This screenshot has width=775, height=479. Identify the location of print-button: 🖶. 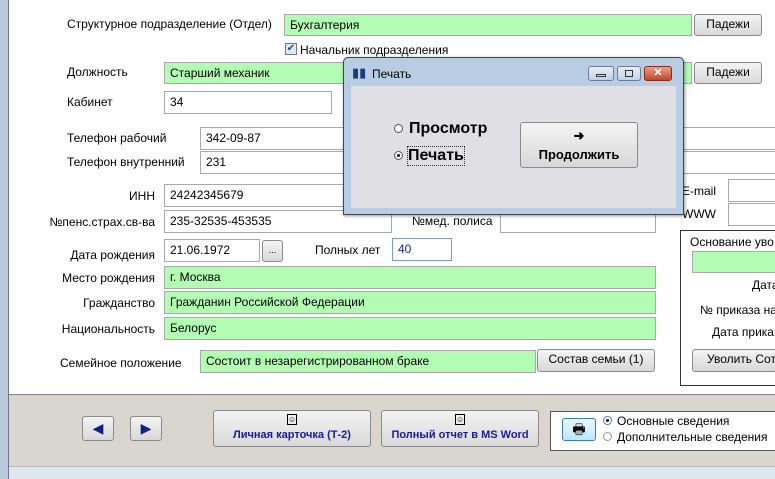
(579, 429).